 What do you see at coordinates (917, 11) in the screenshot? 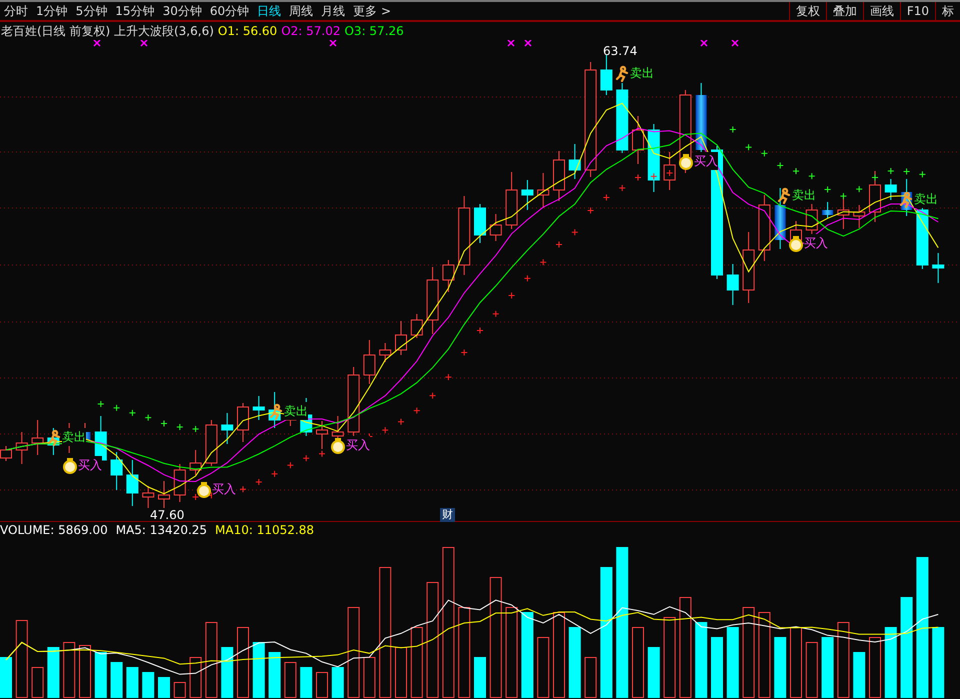
I see `toolbar-button: F10` at bounding box center [917, 11].